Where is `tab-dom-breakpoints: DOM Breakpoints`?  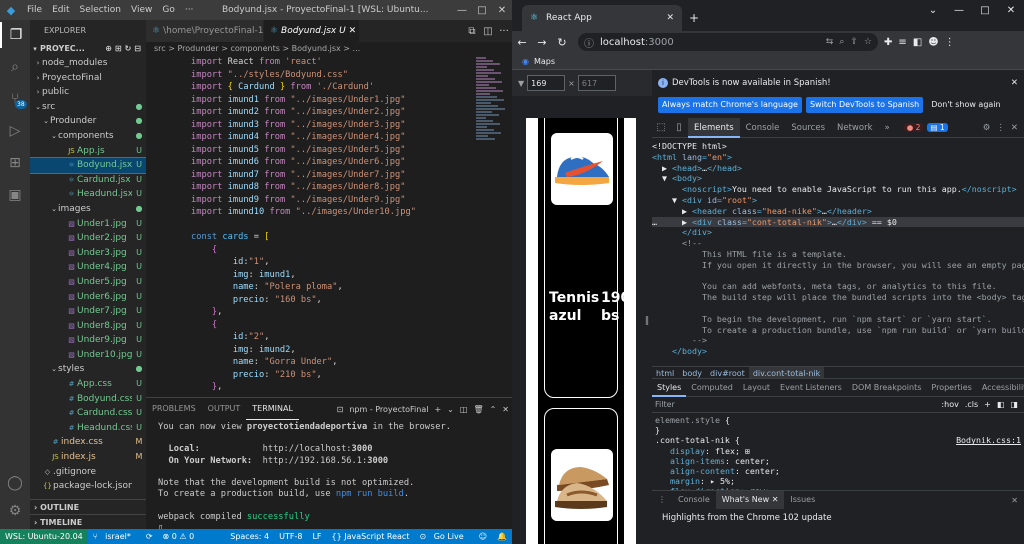 tab-dom-breakpoints: DOM Breakpoints is located at coordinates (887, 388).